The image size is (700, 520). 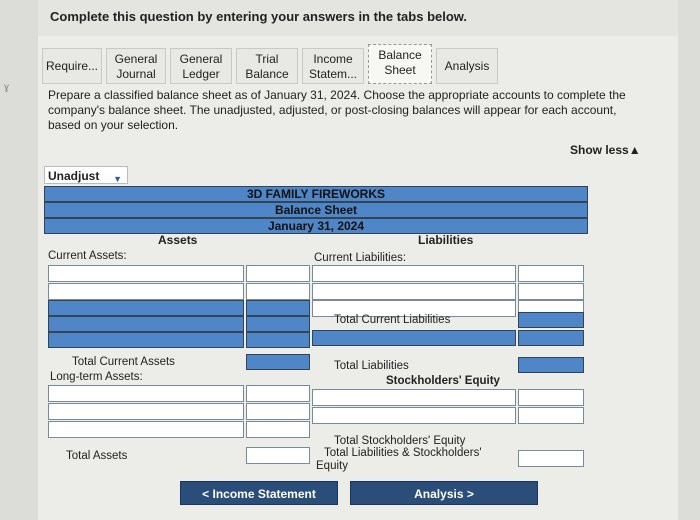 What do you see at coordinates (201, 74) in the screenshot?
I see `tab-label-line2: Ledger` at bounding box center [201, 74].